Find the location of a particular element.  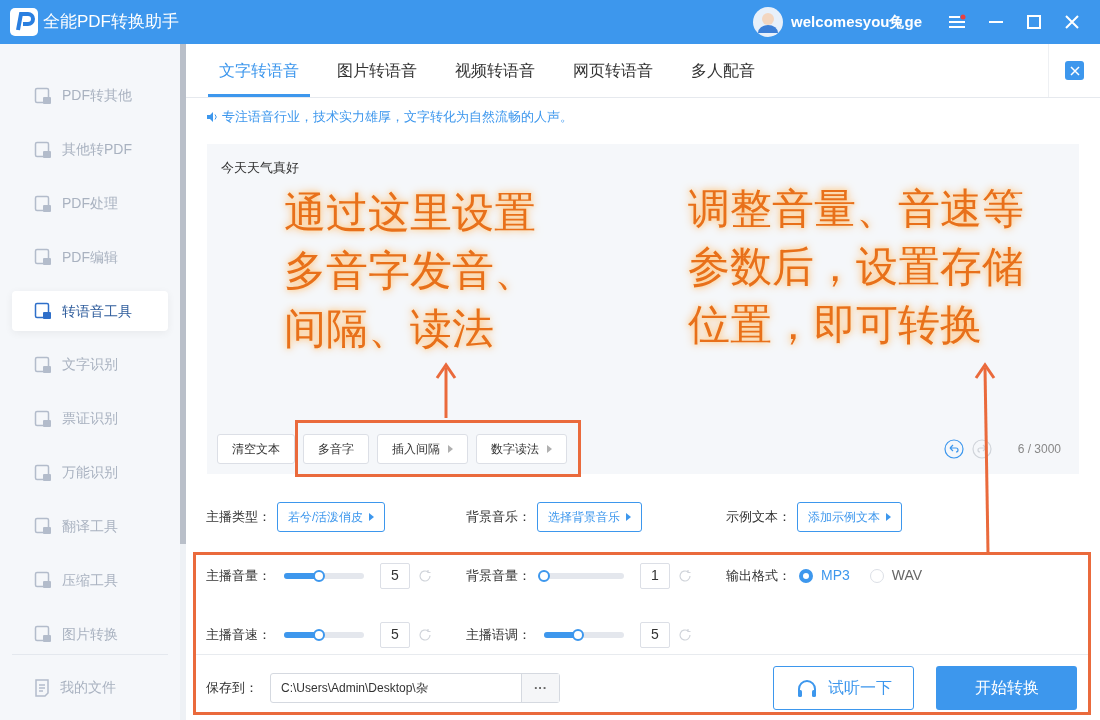

annotation-text: 调整音量、音速等 is located at coordinates (856, 209).